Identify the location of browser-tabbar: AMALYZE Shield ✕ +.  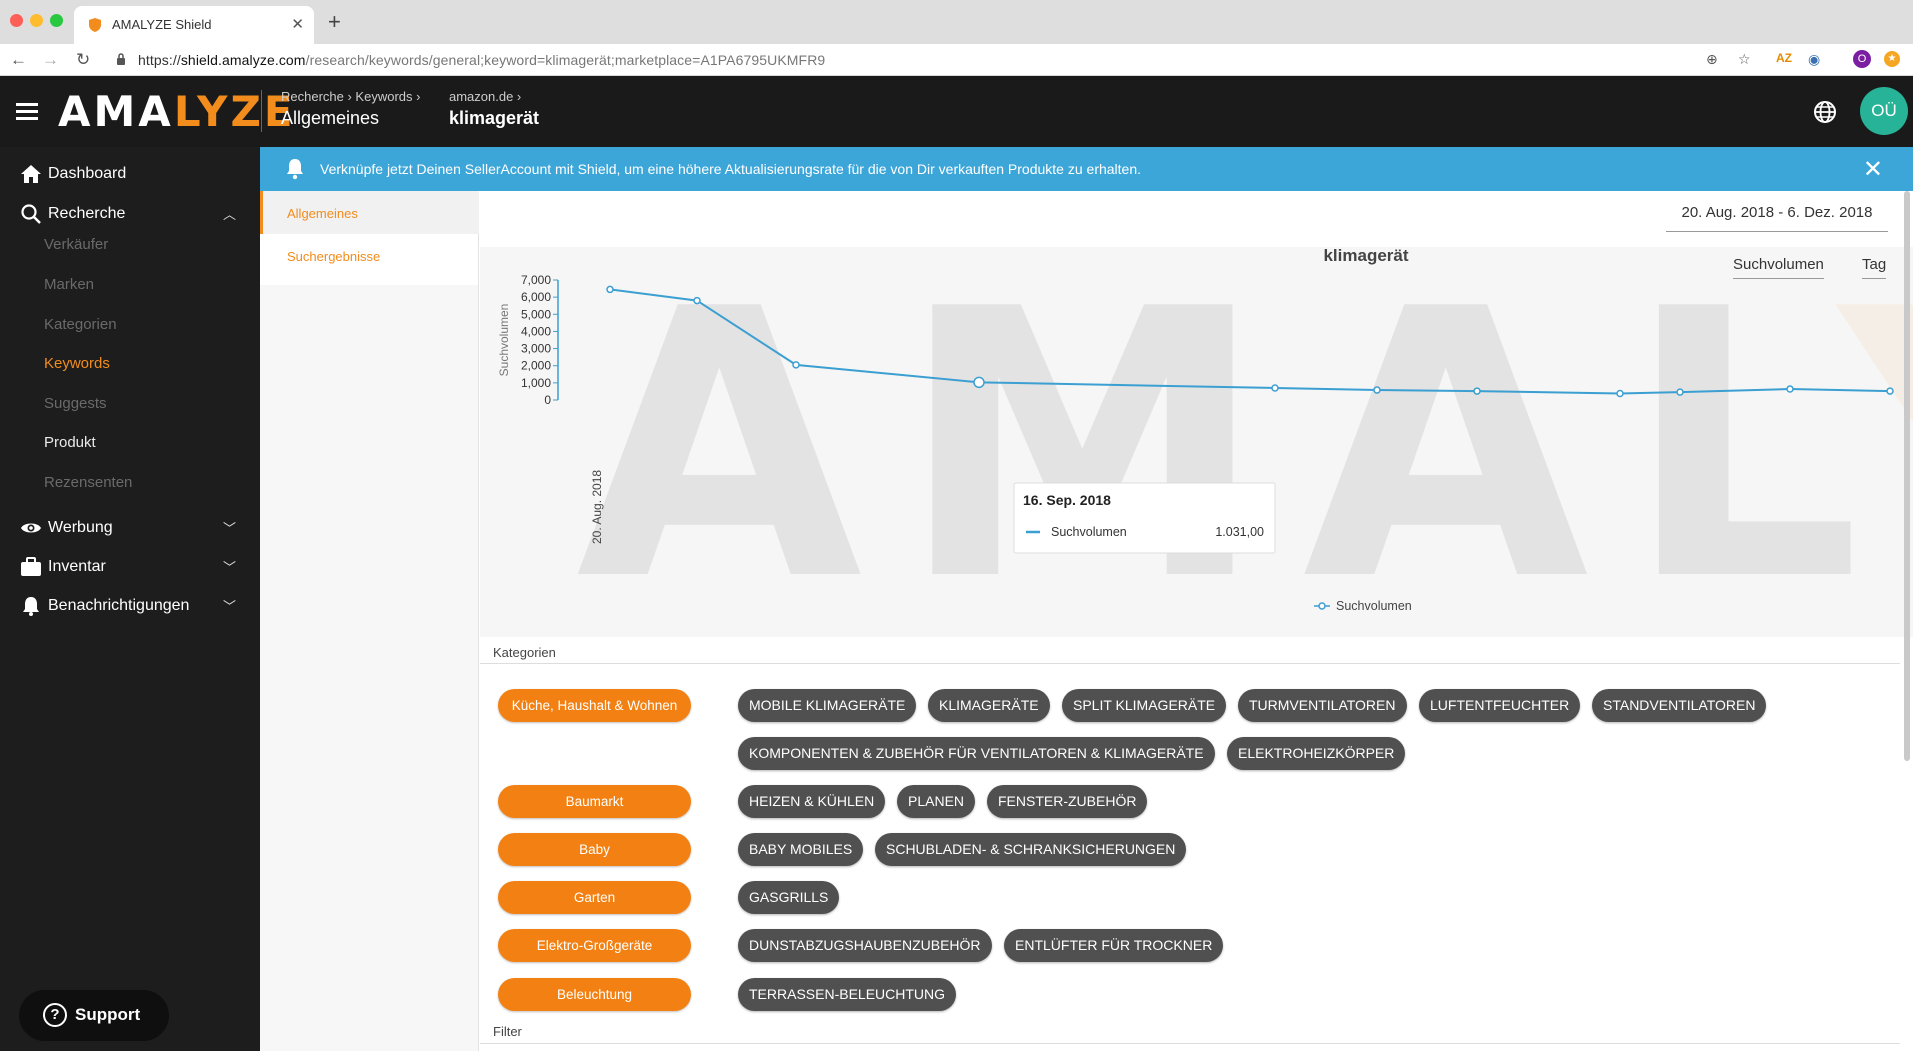
(956, 22).